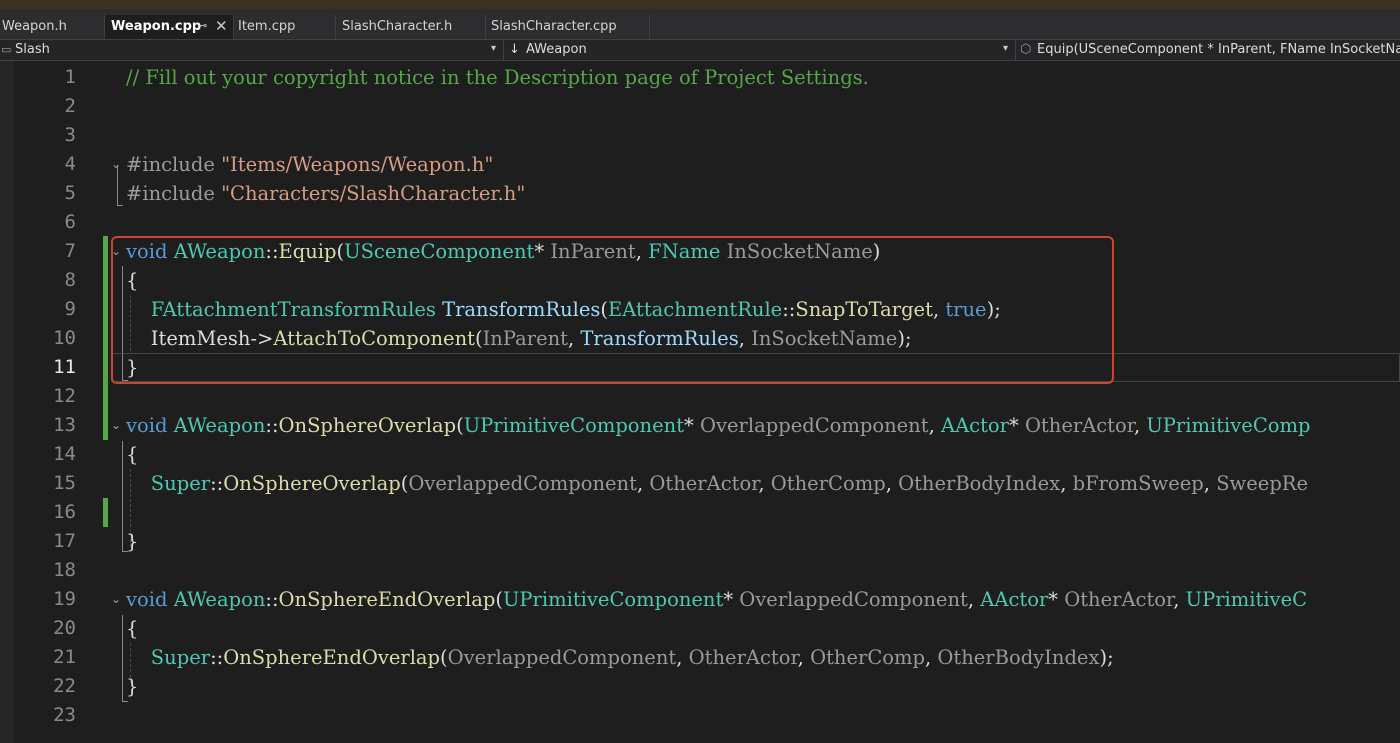 The width and height of the screenshot is (1400, 743). What do you see at coordinates (700, 570) in the screenshot?
I see `code-line: 18` at bounding box center [700, 570].